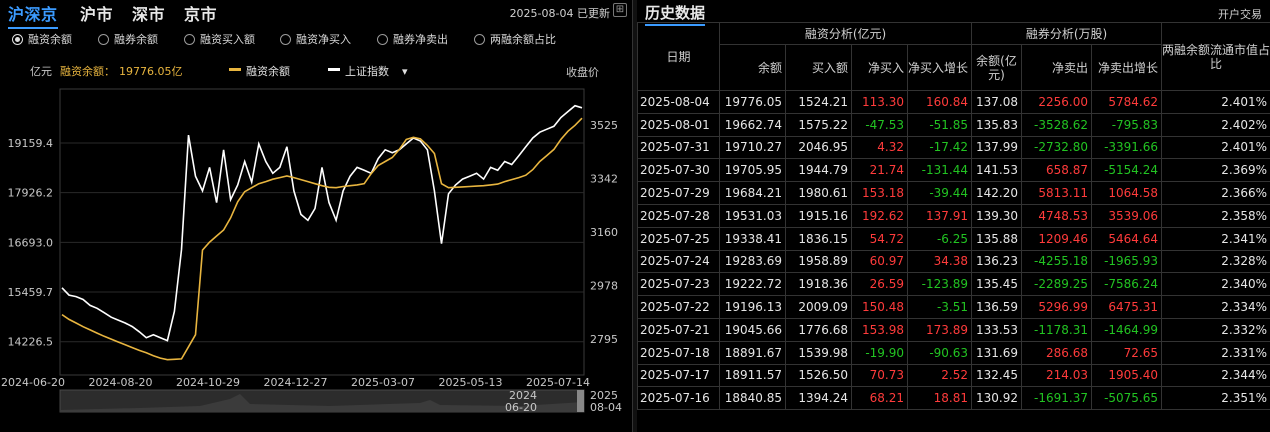 Image resolution: width=1270 pixels, height=432 pixels. I want to click on range-slider: 2024 06-20 2025 08-04, so click(340, 401).